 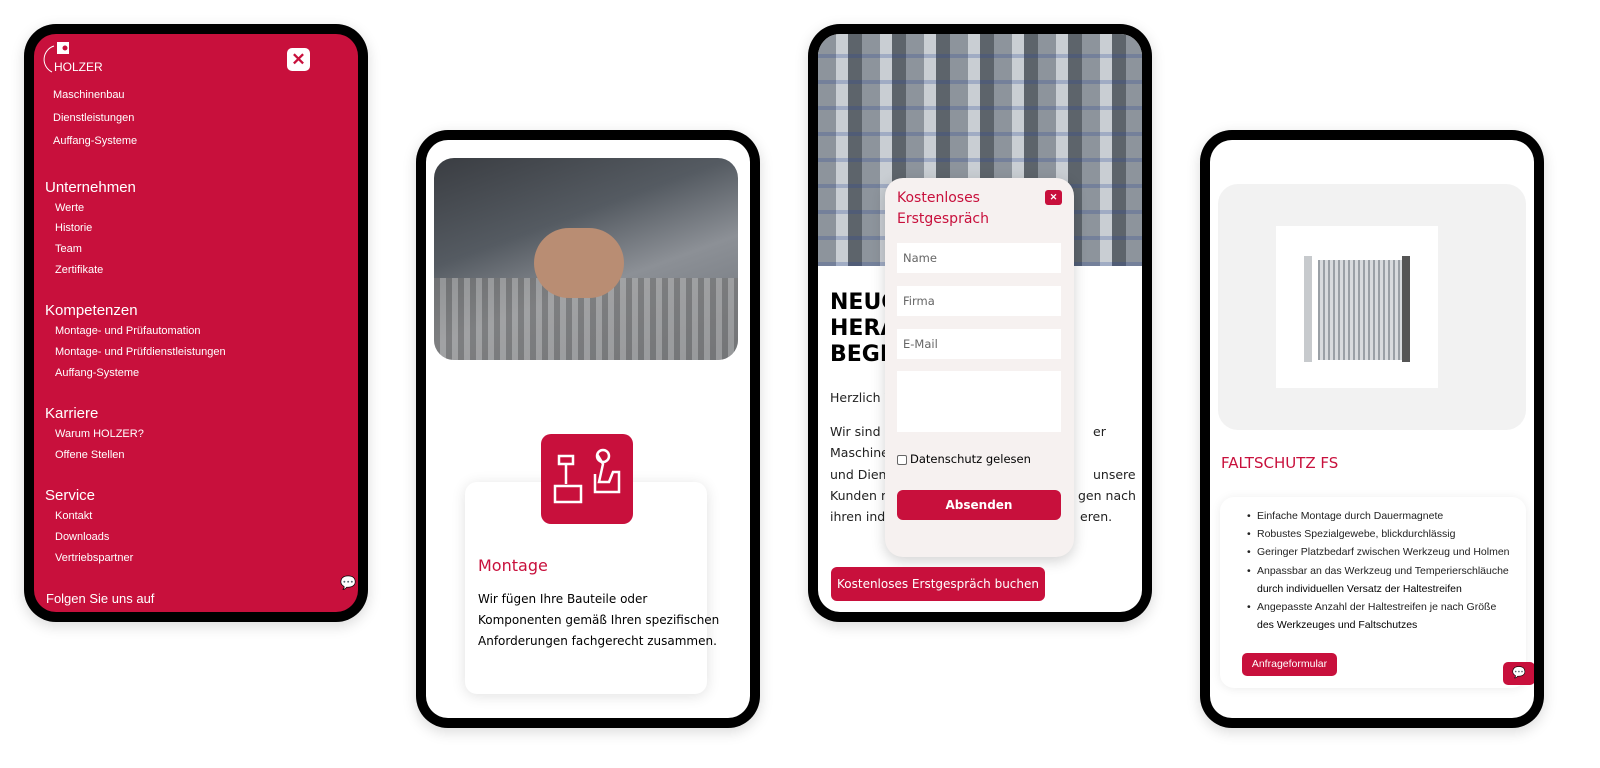 I want to click on menu-subitem: Auffang-Systeme, so click(x=97, y=373).